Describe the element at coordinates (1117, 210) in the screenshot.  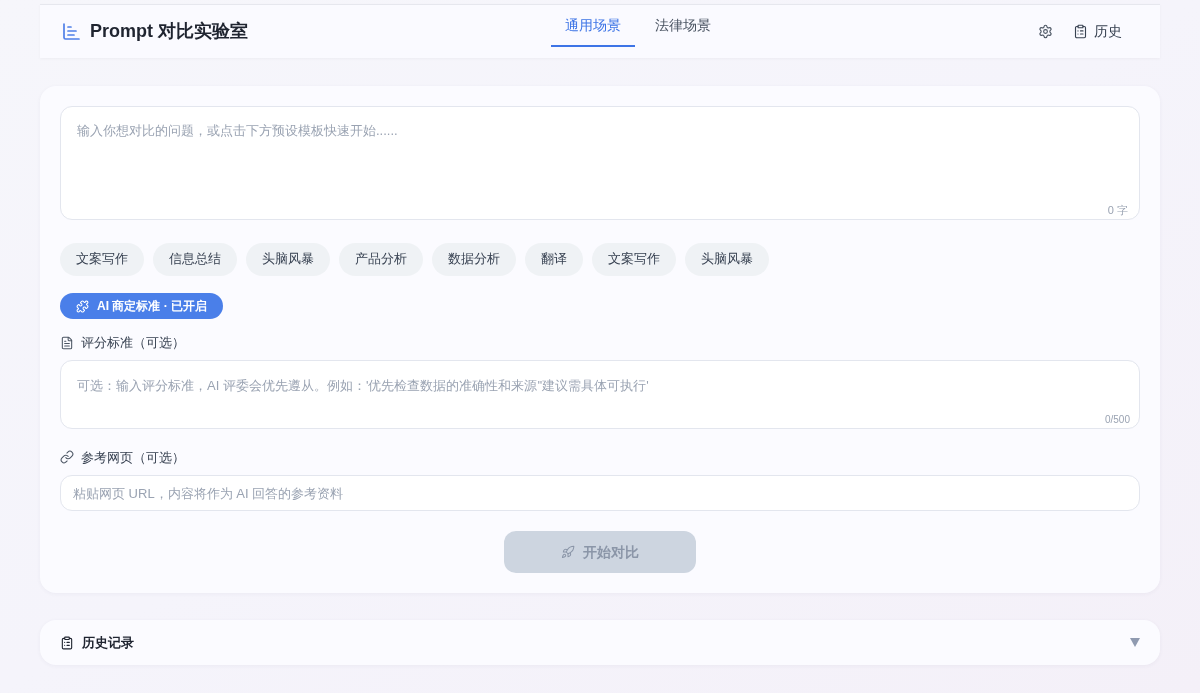
I see `char-counter: 0 字` at that location.